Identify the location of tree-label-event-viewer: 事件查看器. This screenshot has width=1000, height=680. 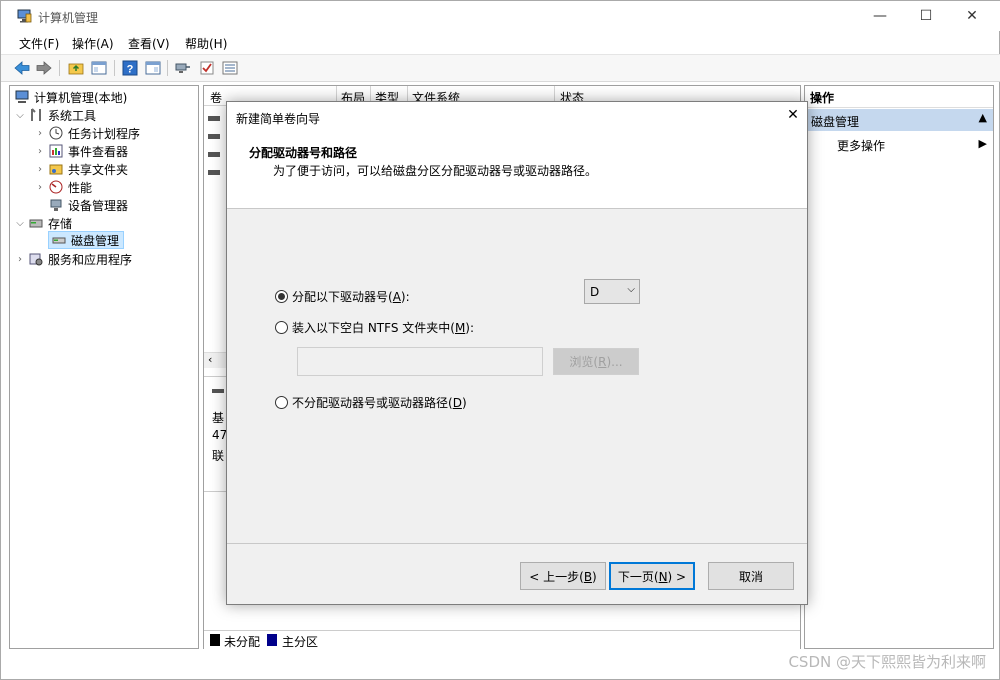
(98, 151).